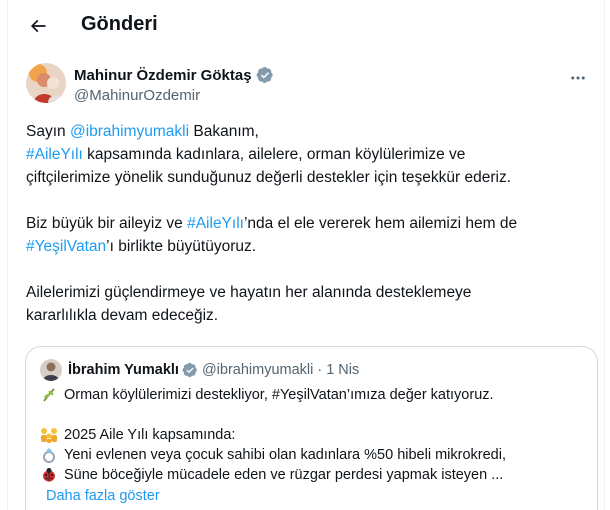 The width and height of the screenshot is (610, 510). What do you see at coordinates (150, 435) in the screenshot?
I see `quoted-text-line: 2025 Aile Yılı kapsamında:` at bounding box center [150, 435].